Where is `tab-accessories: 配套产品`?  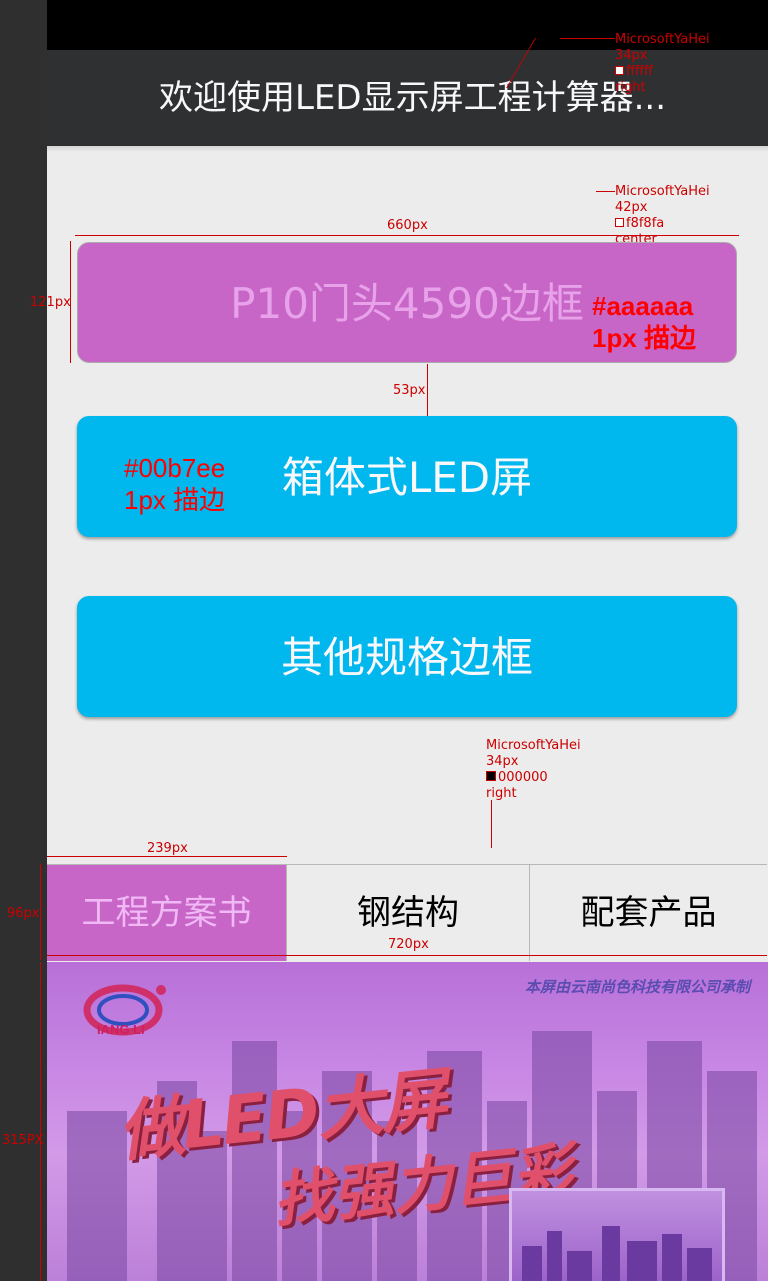 tab-accessories: 配套产品 is located at coordinates (648, 913).